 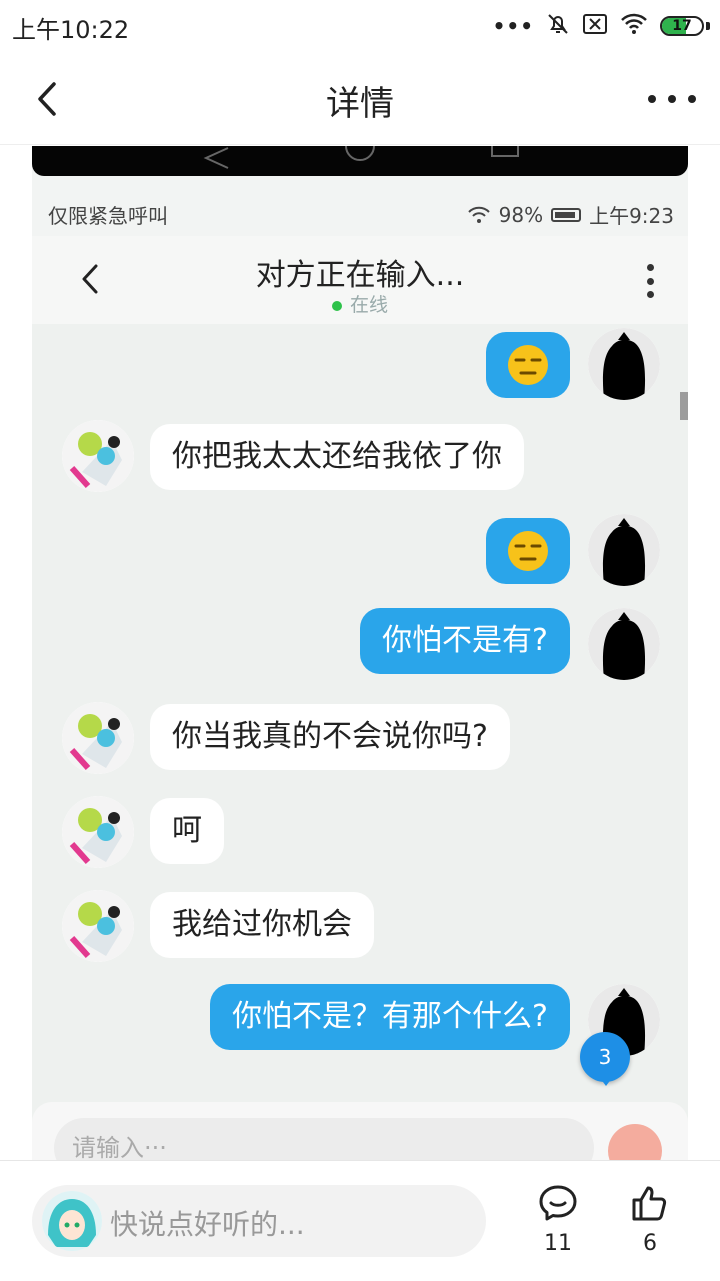 I want to click on unread-badge-pointer, so click(x=606, y=1080).